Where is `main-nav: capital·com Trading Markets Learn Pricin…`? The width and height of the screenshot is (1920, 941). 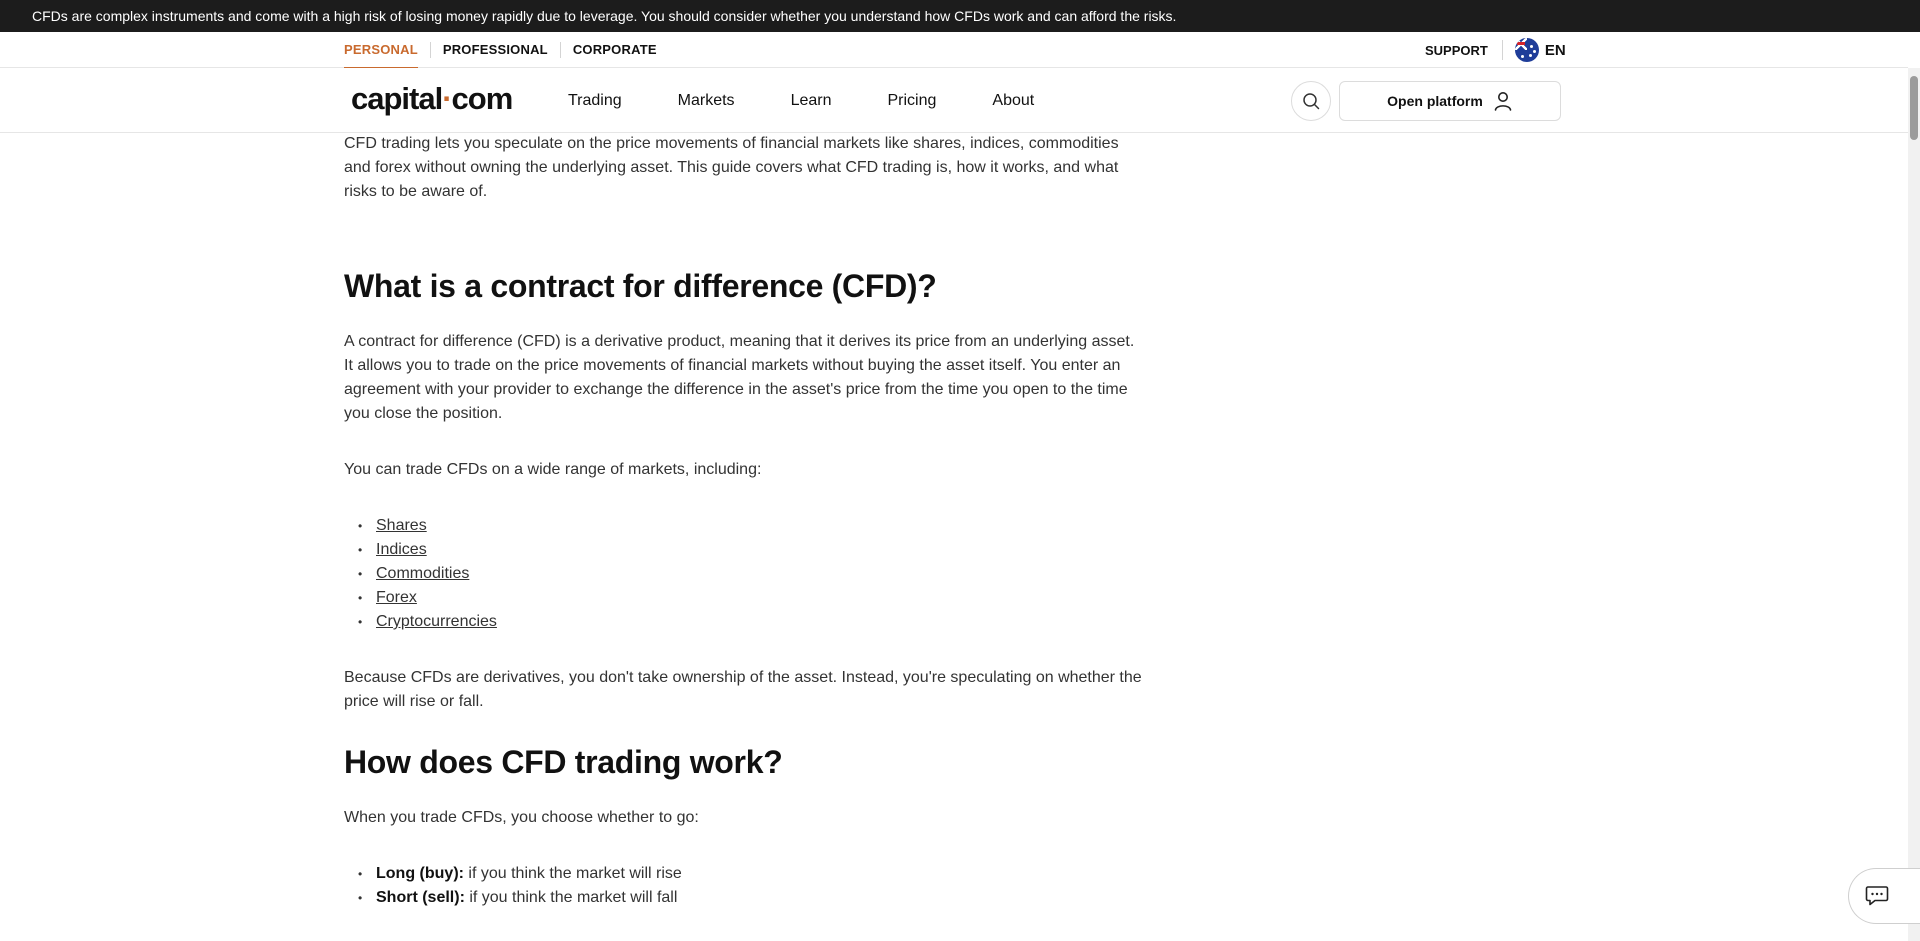
main-nav: capital·com Trading Markets Learn Pricin… is located at coordinates (954, 100).